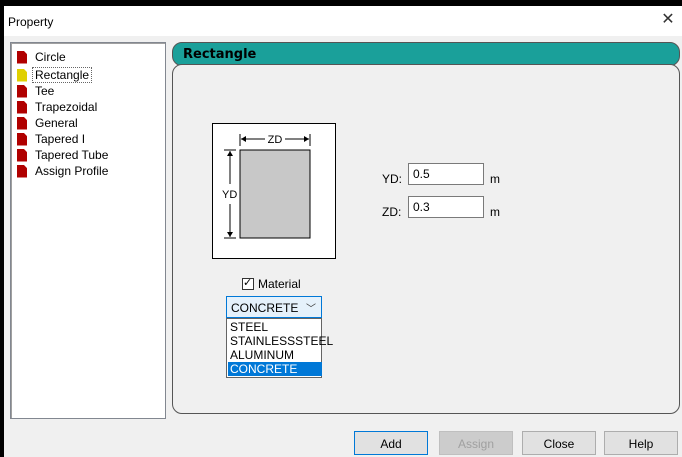  What do you see at coordinates (392, 212) in the screenshot?
I see `zd-label: ZD:` at bounding box center [392, 212].